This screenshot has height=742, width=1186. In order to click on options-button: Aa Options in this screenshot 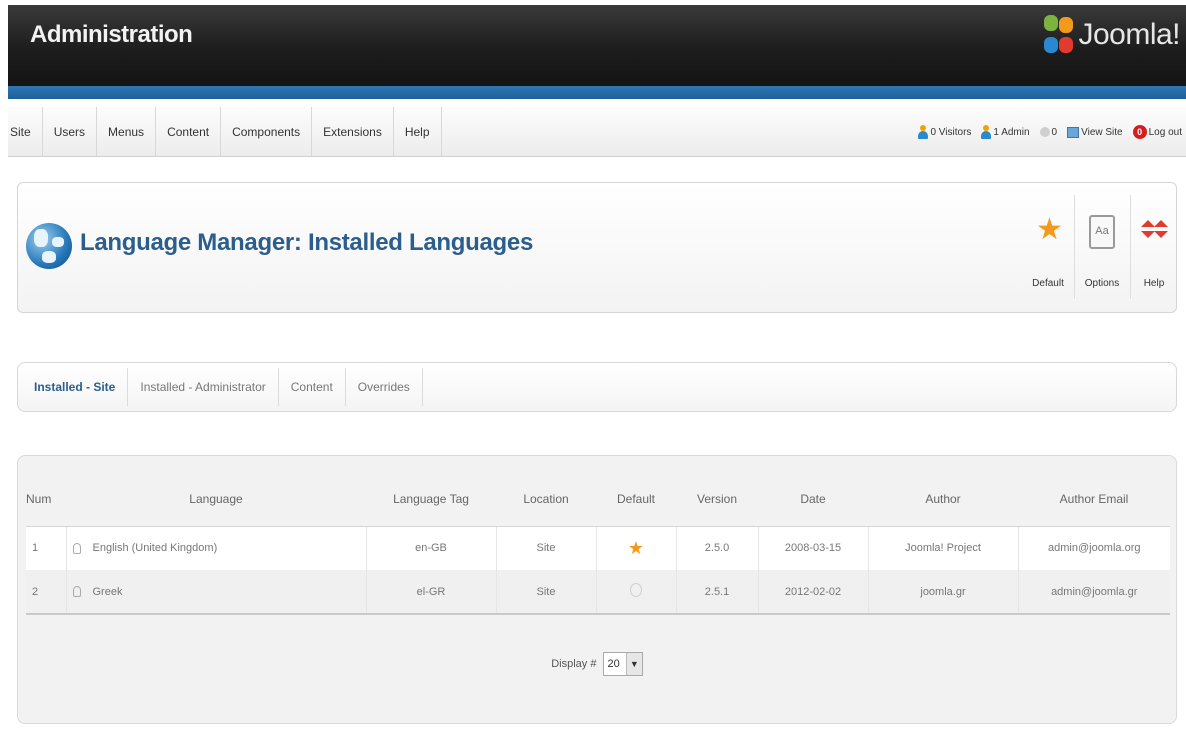, I will do `click(1102, 251)`.